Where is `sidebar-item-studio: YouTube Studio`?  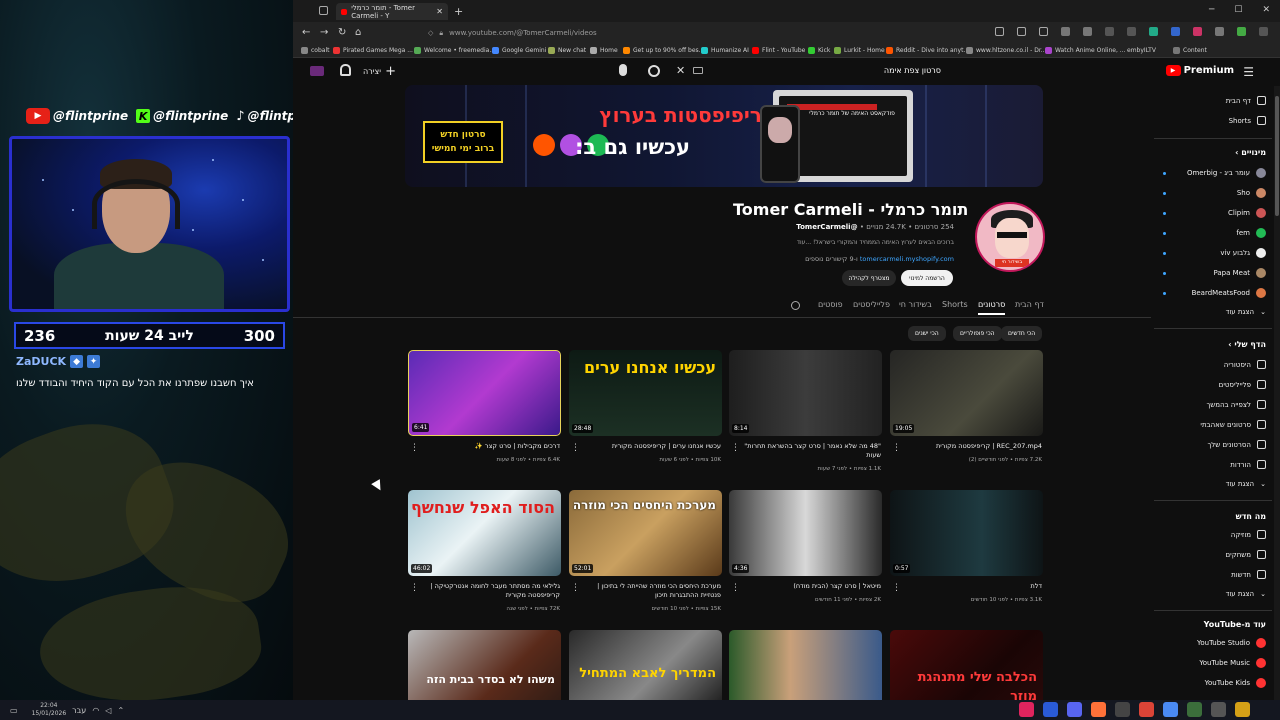
sidebar-item-studio: YouTube Studio is located at coordinates (1231, 643).